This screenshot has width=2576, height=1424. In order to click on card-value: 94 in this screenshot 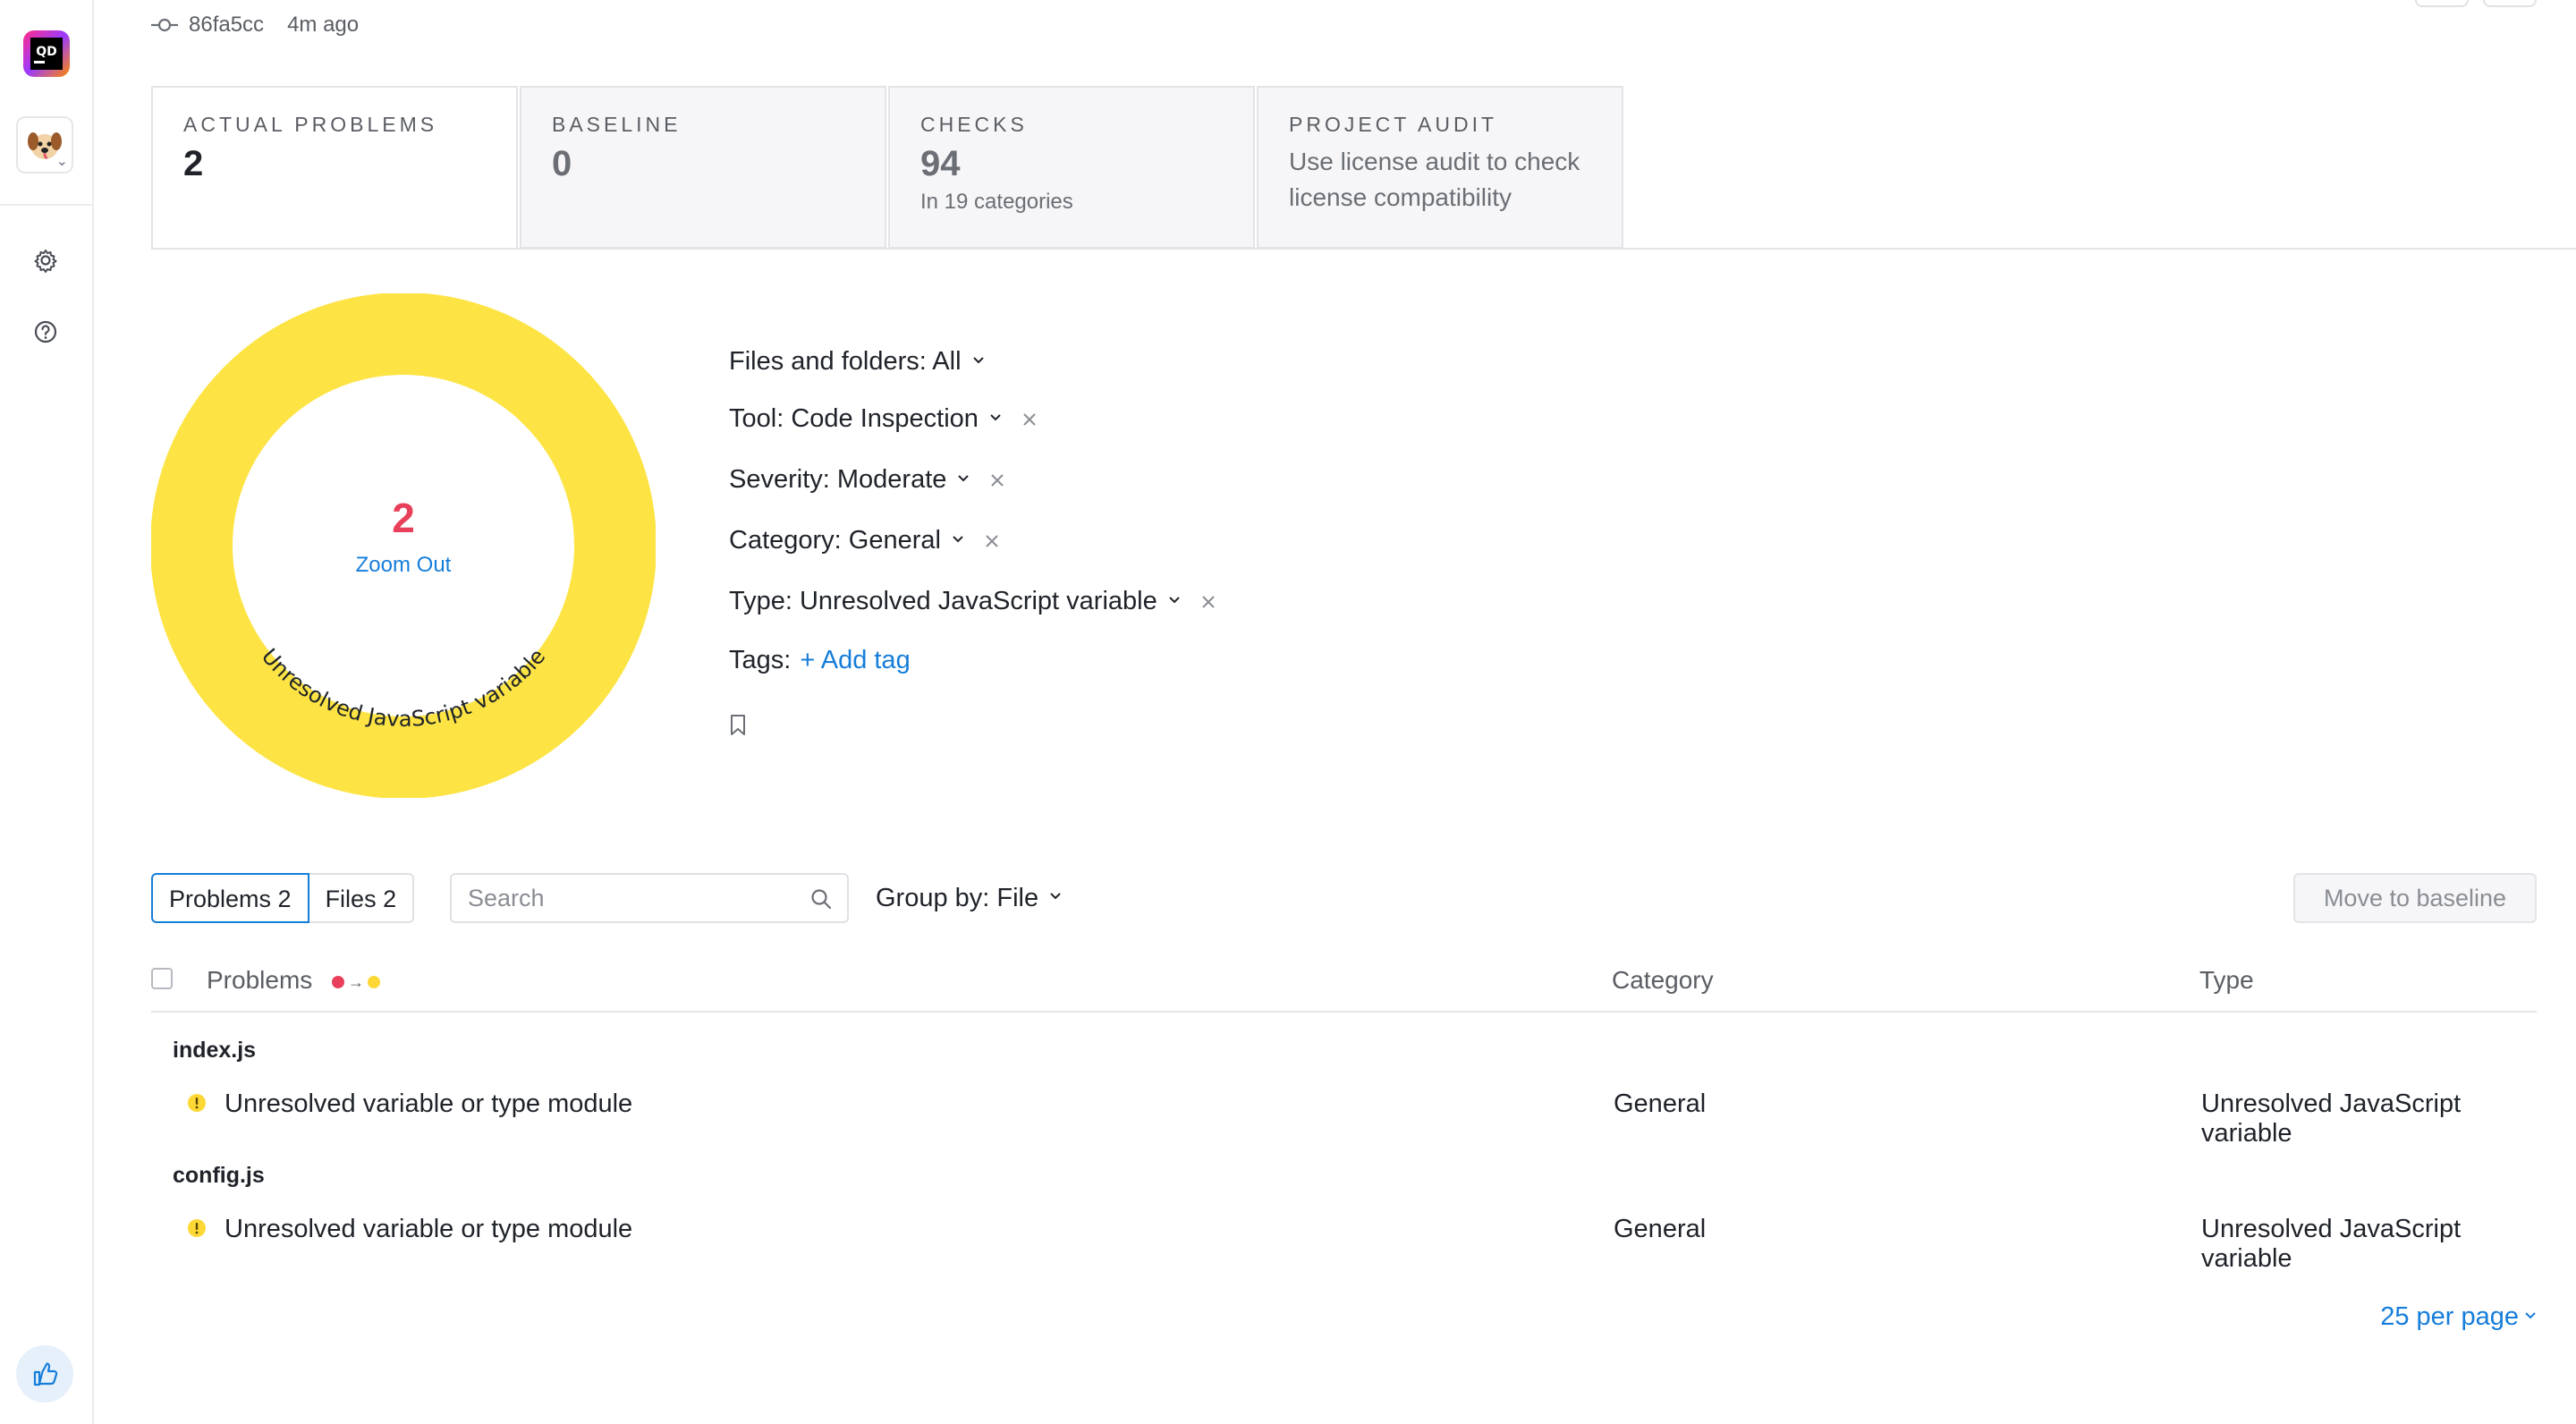, I will do `click(940, 163)`.